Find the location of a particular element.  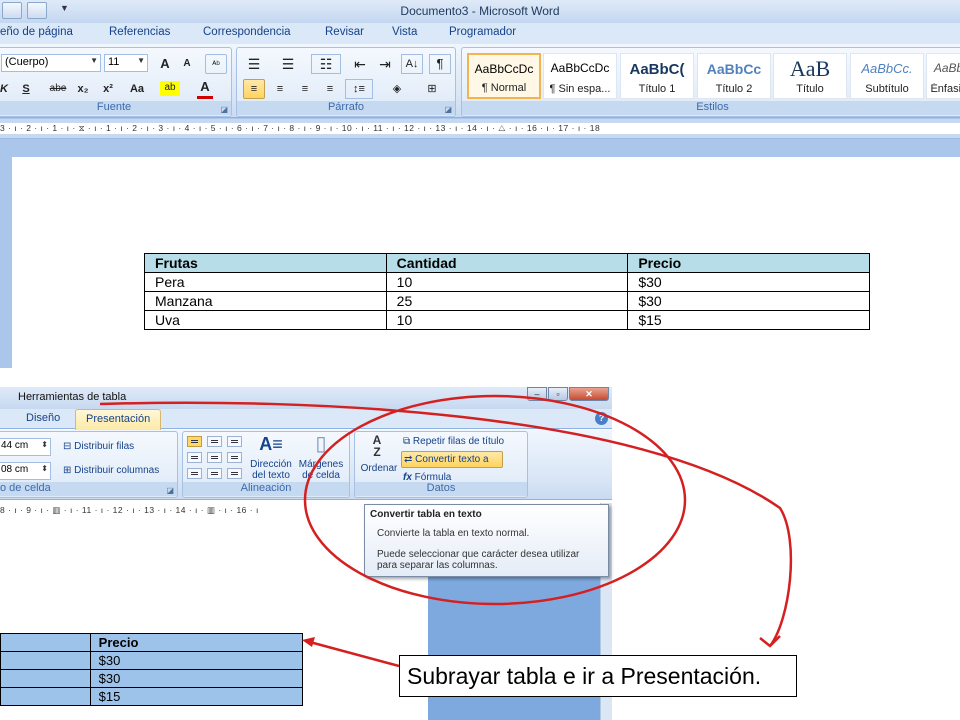

instruction-callout: Subrayar tabla e ir a Presentación. is located at coordinates (598, 676).